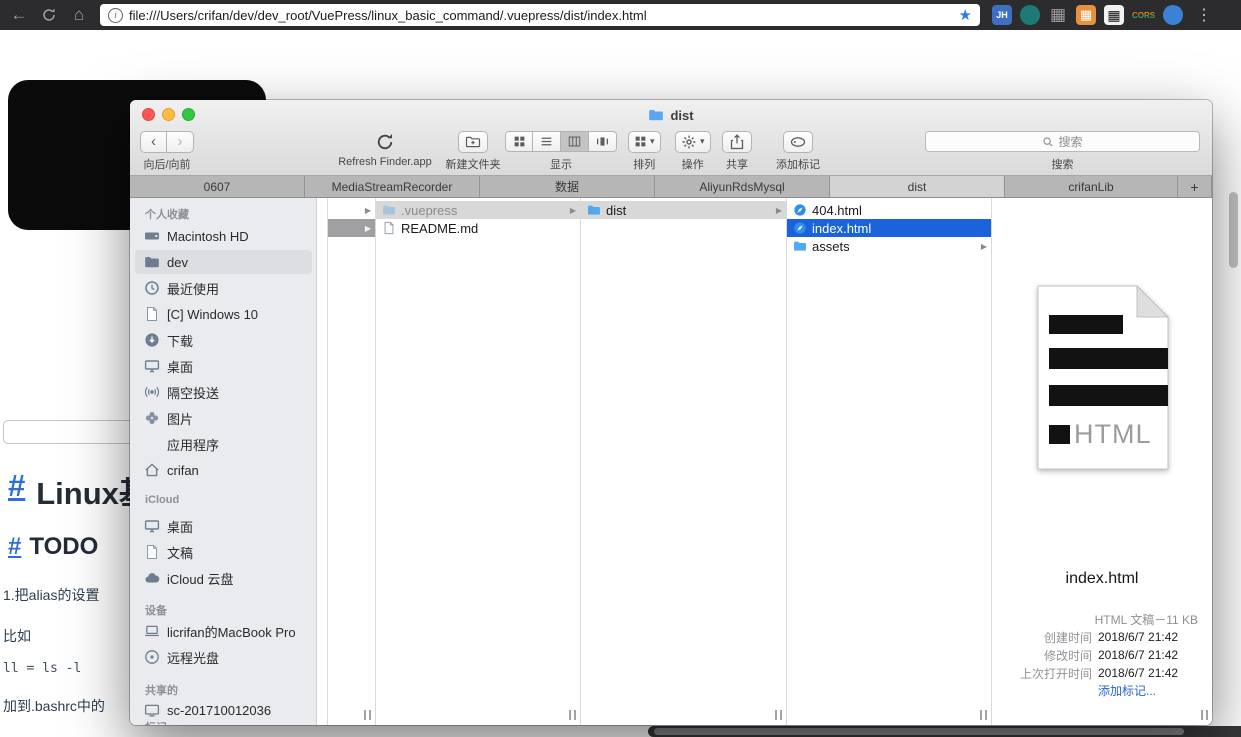 The width and height of the screenshot is (1241, 737). Describe the element at coordinates (575, 141) in the screenshot. I see `view-columns-segment` at that location.